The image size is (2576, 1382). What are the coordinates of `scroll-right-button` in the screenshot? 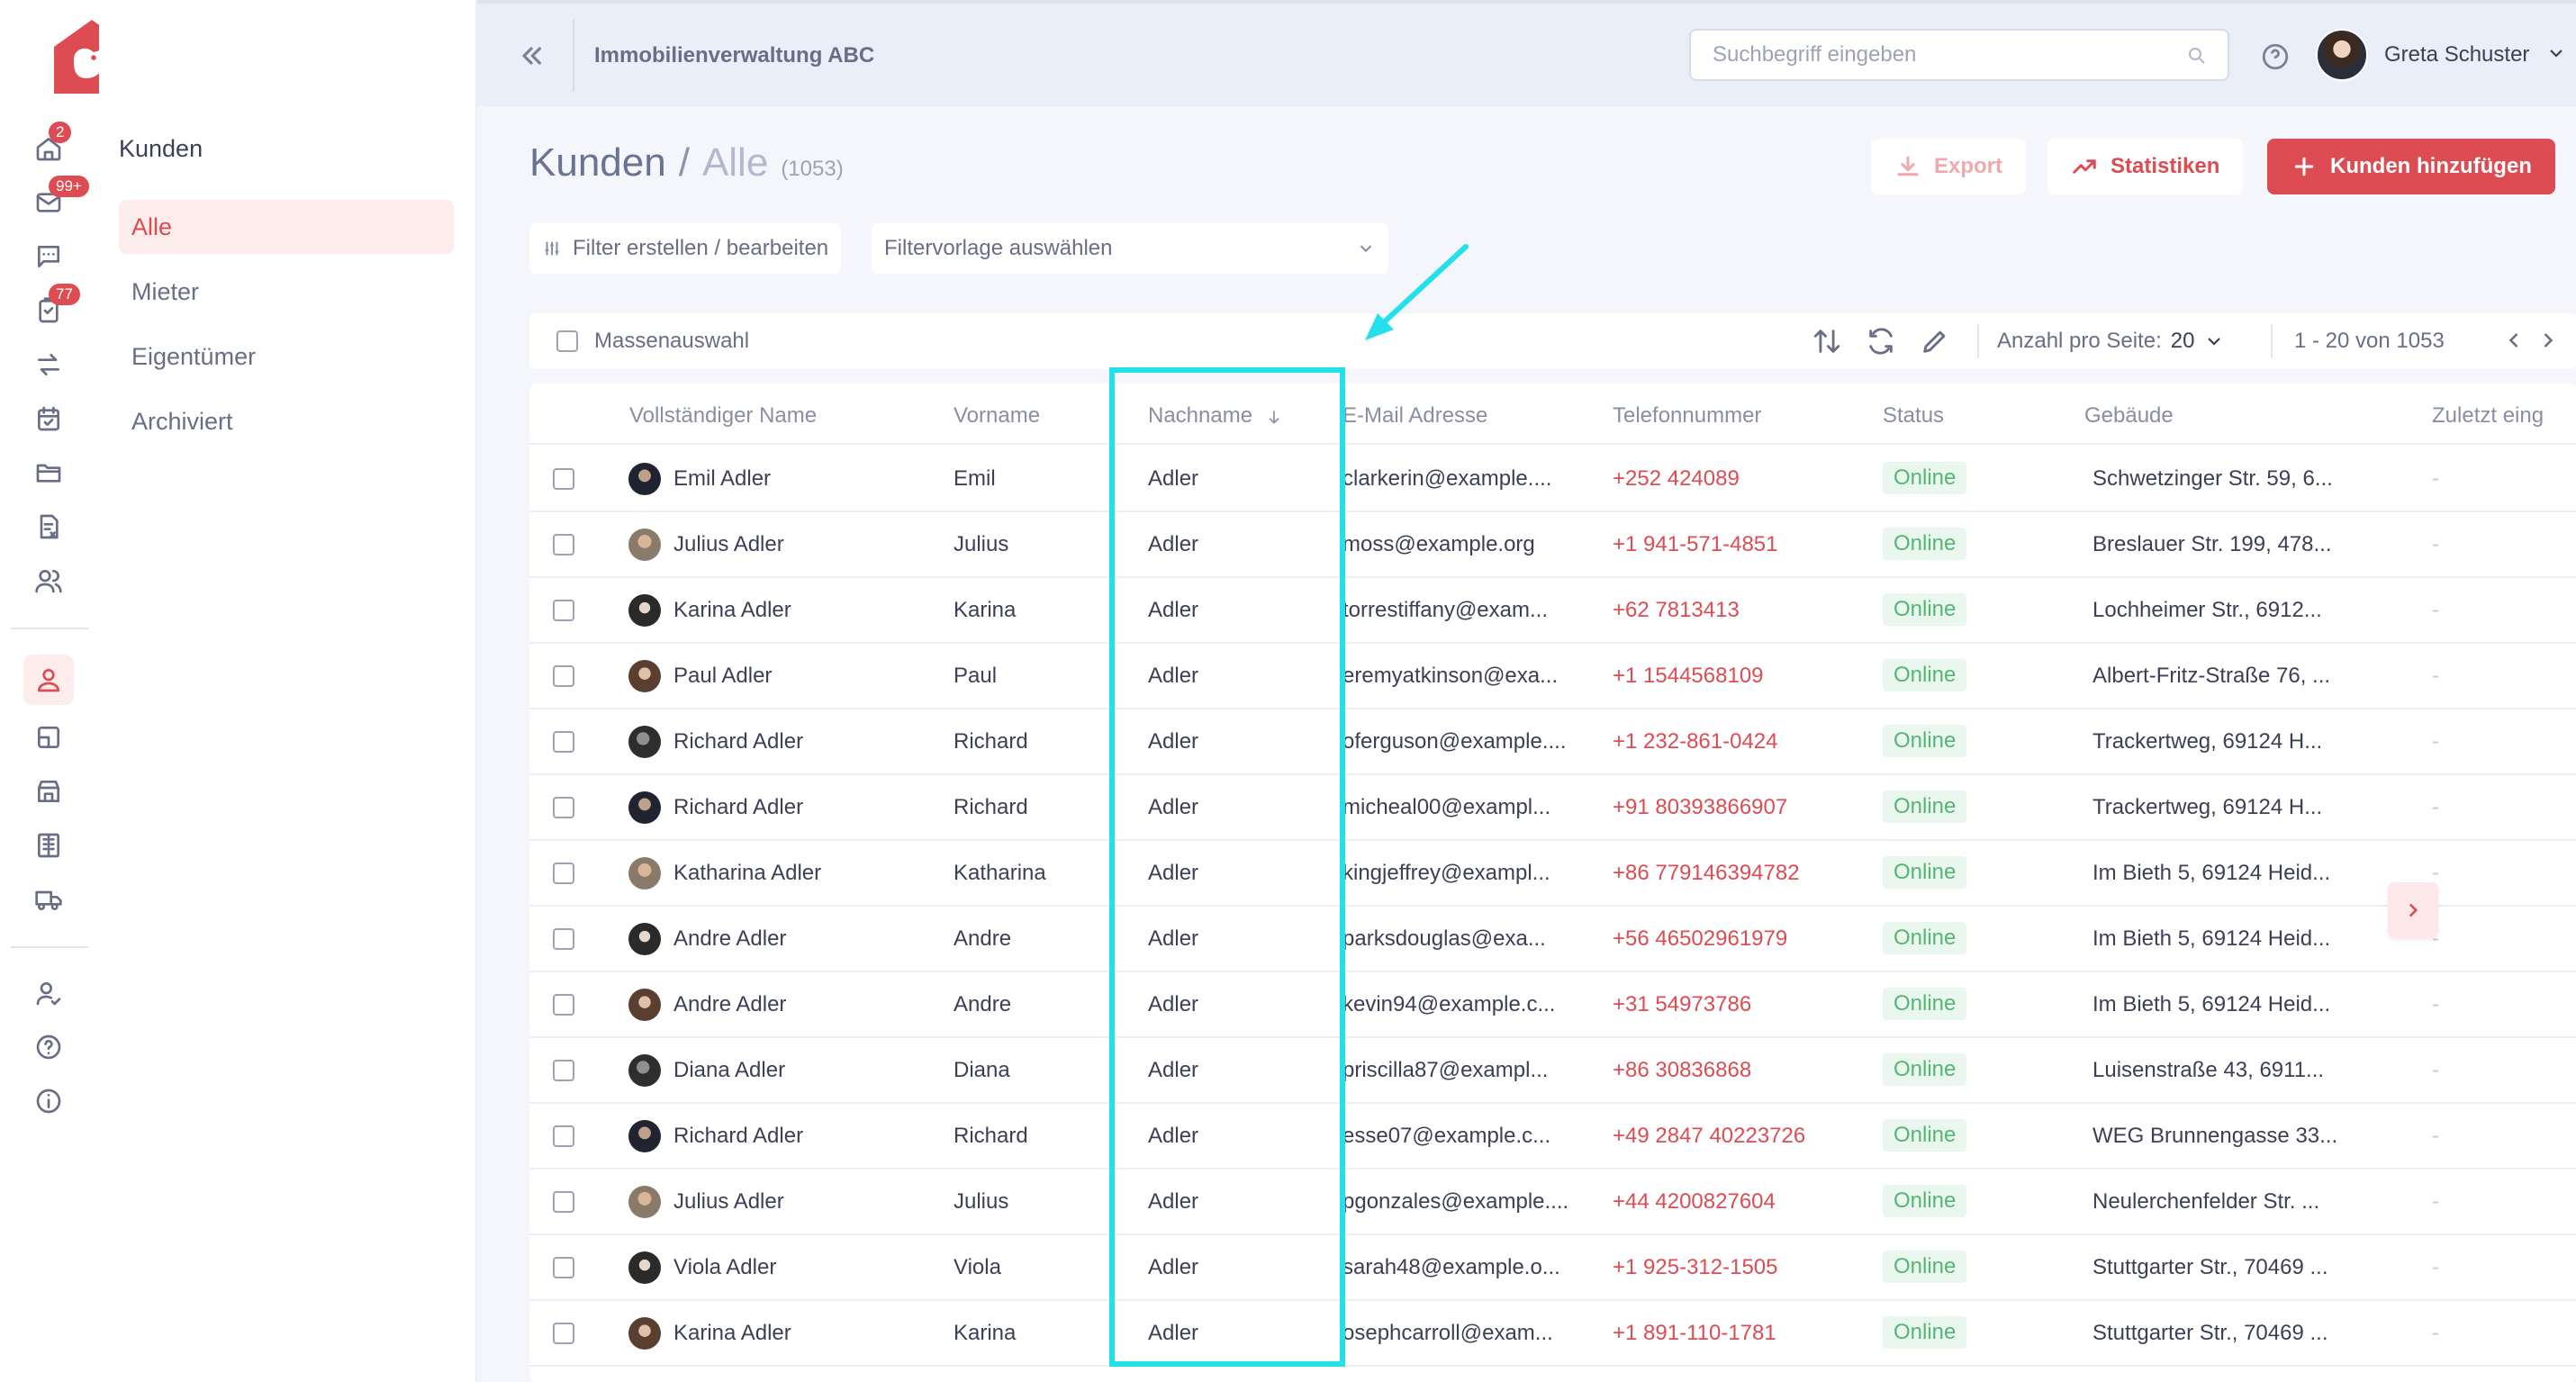 It's located at (2413, 910).